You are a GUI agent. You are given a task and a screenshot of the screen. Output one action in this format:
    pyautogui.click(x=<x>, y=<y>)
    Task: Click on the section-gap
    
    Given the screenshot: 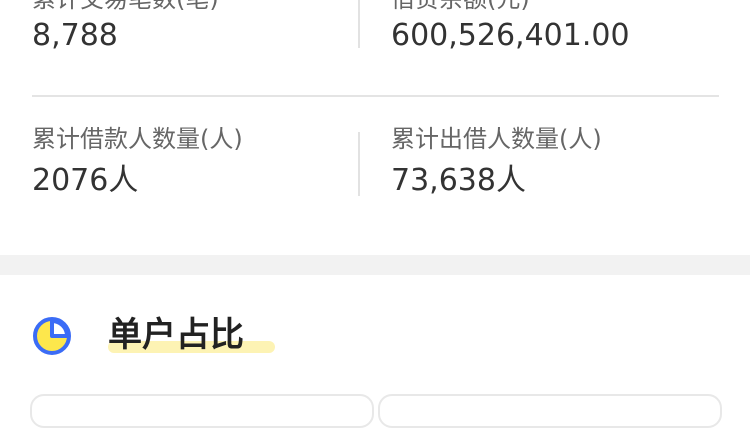 What is the action you would take?
    pyautogui.click(x=375, y=265)
    